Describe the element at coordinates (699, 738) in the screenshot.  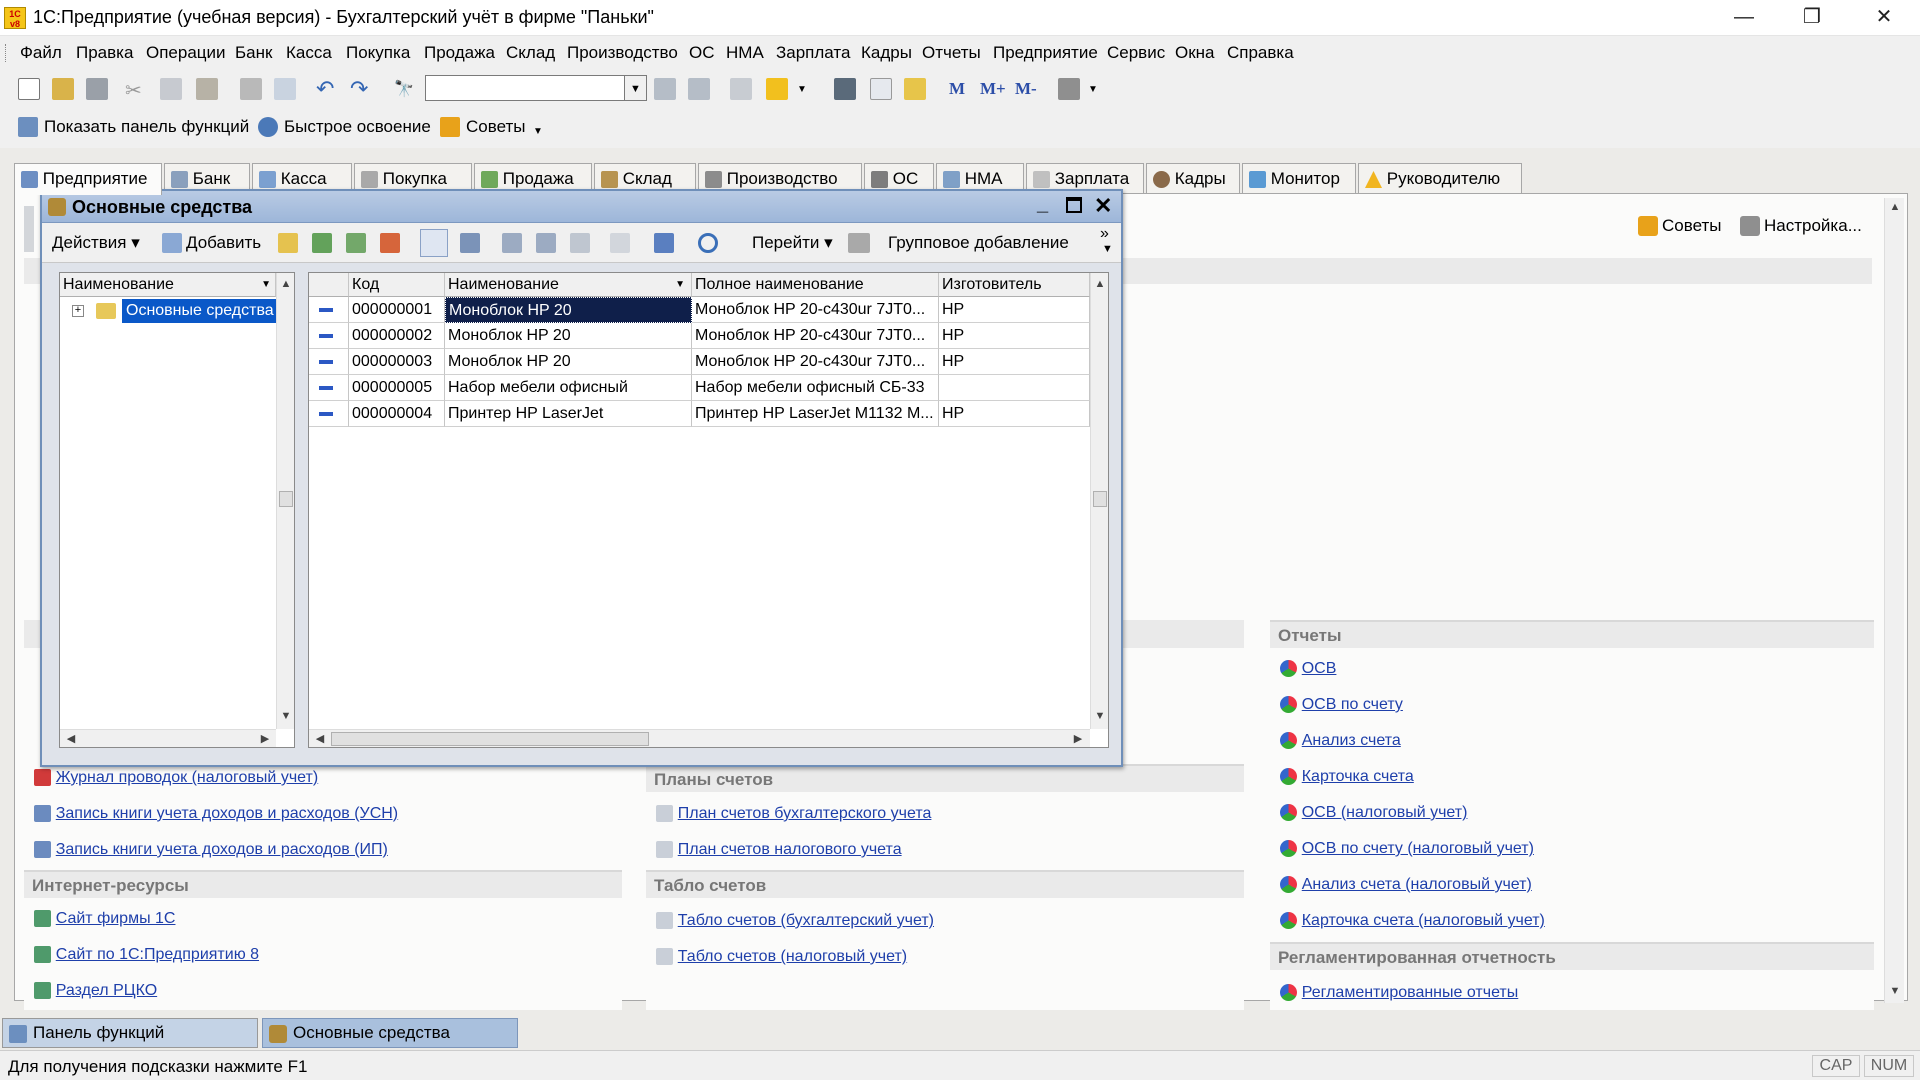
I see `table-hscroll: ◀ ▶` at that location.